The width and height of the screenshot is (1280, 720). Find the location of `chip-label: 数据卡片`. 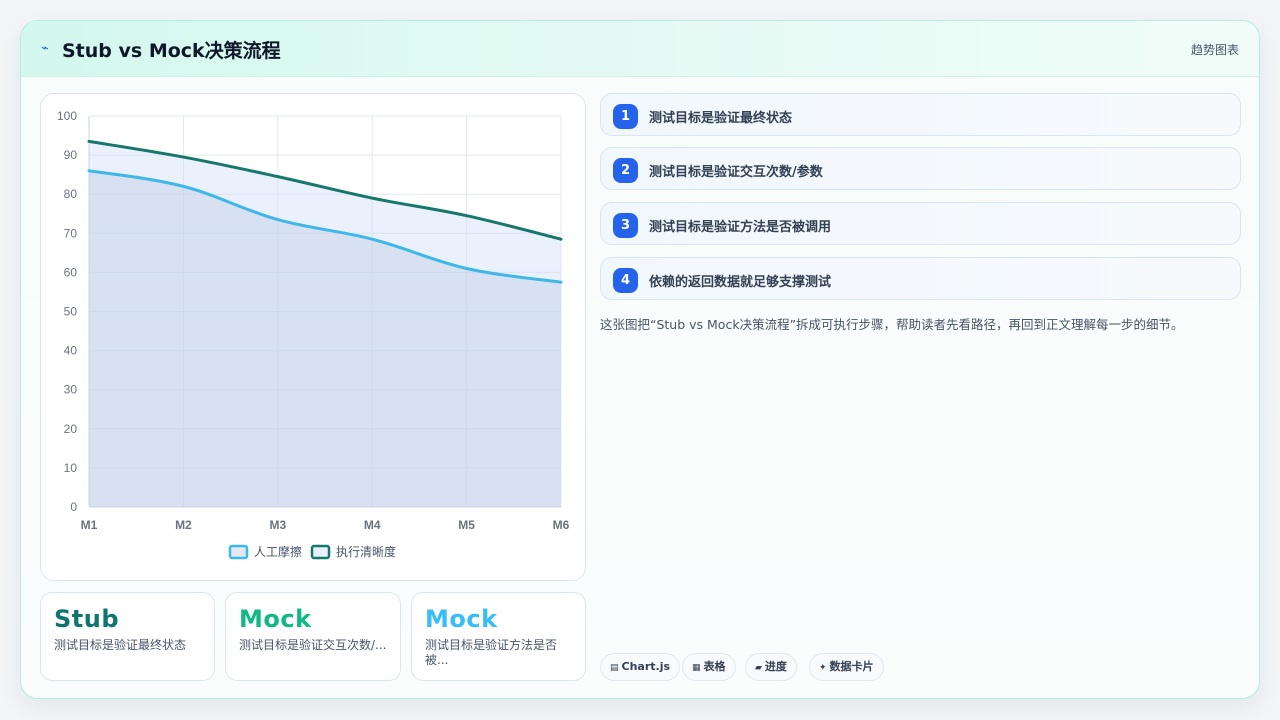

chip-label: 数据卡片 is located at coordinates (851, 666).